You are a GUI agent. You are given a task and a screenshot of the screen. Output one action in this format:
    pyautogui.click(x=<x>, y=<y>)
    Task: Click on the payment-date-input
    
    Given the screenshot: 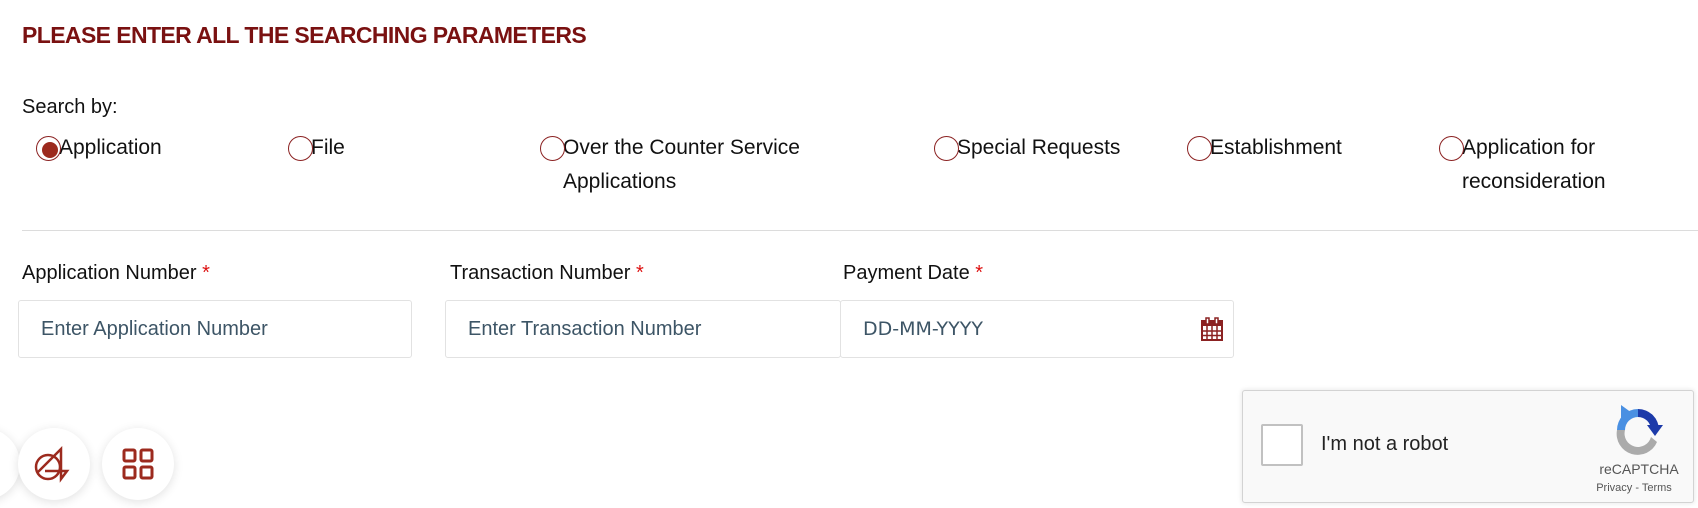 What is the action you would take?
    pyautogui.click(x=1037, y=329)
    